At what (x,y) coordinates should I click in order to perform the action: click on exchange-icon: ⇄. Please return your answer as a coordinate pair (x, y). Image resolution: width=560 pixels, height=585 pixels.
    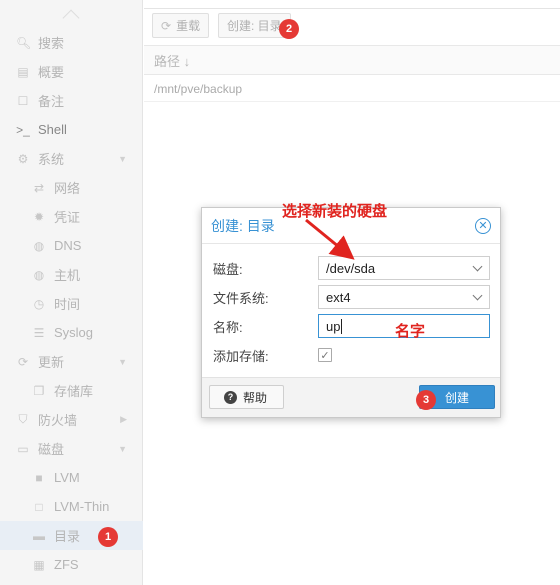
    Looking at the image, I should click on (39, 187).